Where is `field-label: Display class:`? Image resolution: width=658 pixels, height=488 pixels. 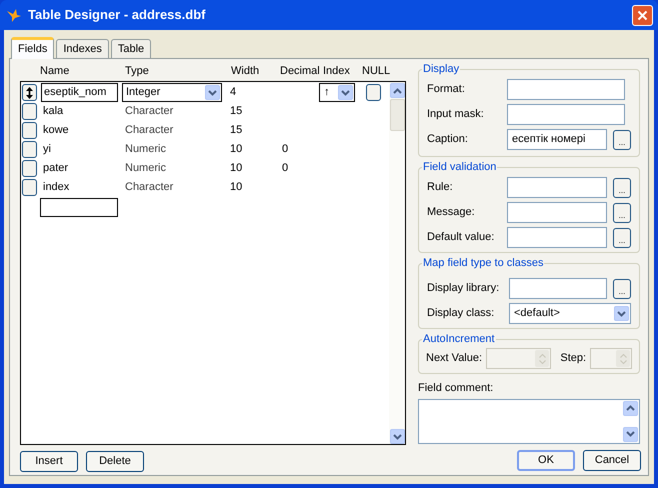 field-label: Display class: is located at coordinates (460, 313).